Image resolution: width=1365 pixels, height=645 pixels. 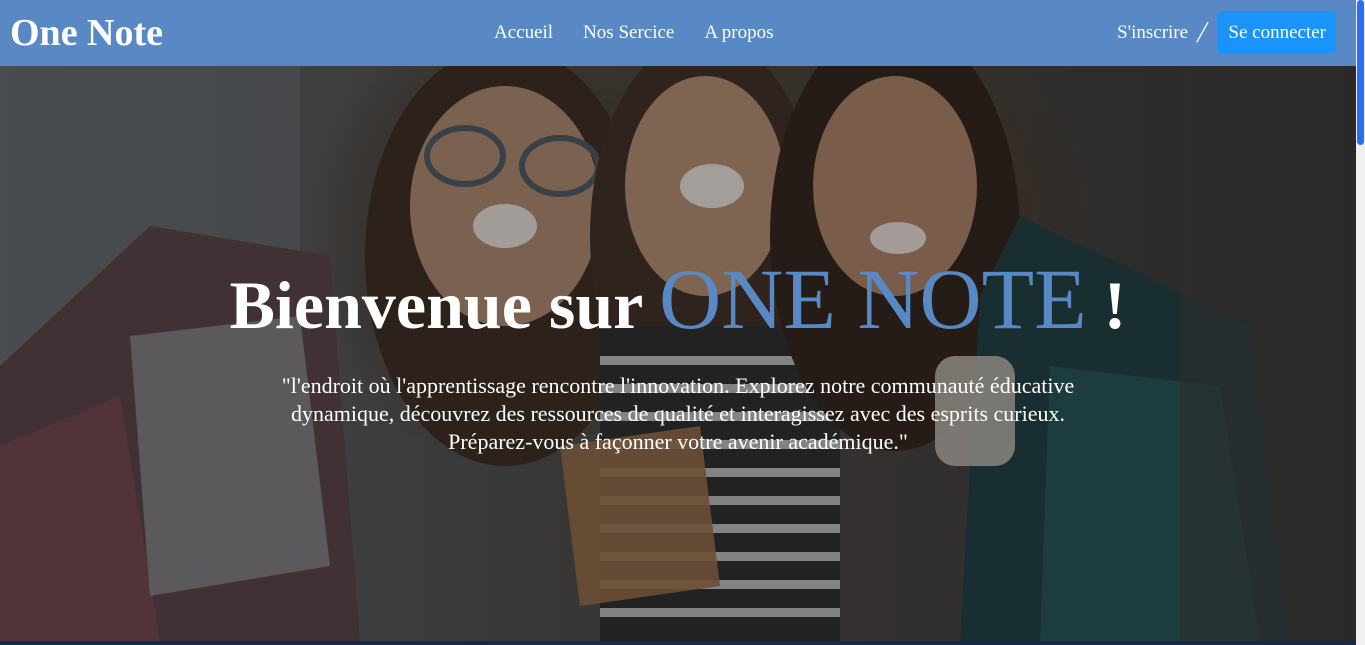 I want to click on login-button: Se connecter, so click(x=1277, y=32).